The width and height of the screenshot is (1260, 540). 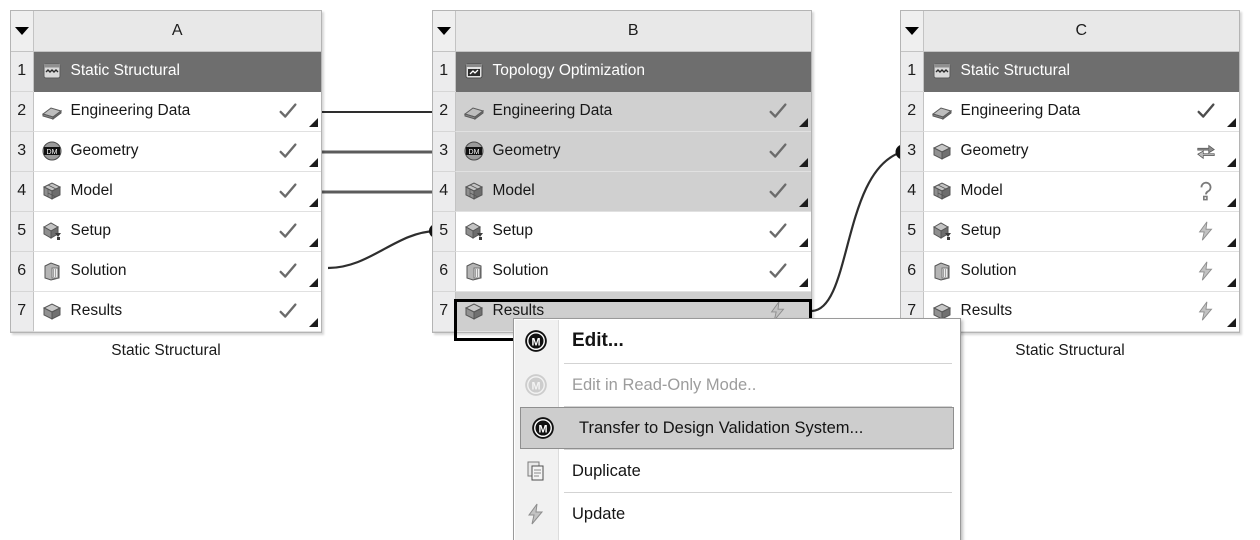 What do you see at coordinates (444, 271) in the screenshot?
I see `row-number: 6` at bounding box center [444, 271].